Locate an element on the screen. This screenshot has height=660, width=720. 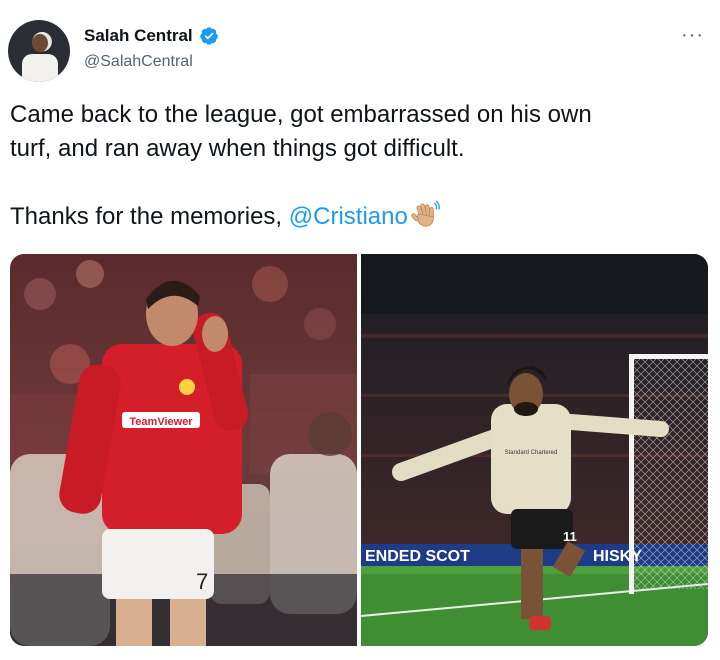
right-shirt-number: 11 is located at coordinates (570, 536).